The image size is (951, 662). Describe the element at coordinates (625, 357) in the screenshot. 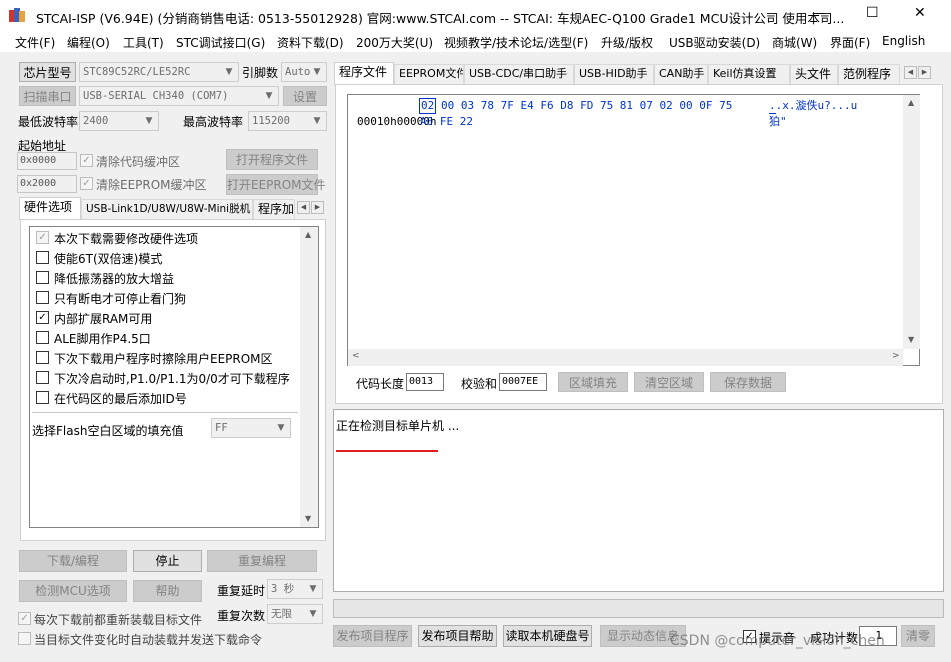

I see `hex-hscrollbar: < >` at that location.